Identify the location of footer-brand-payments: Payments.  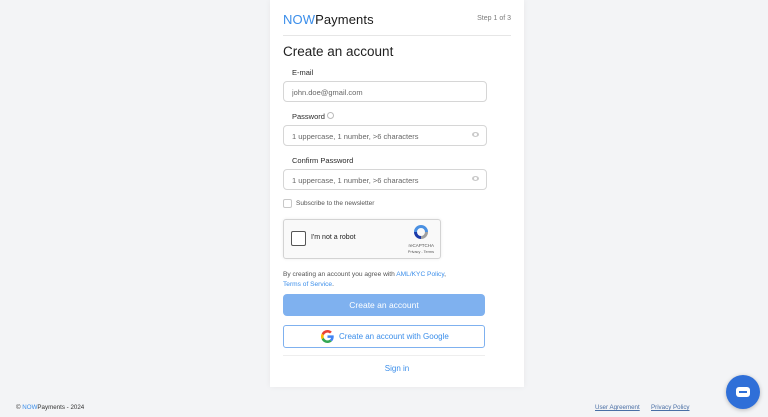
(51, 407).